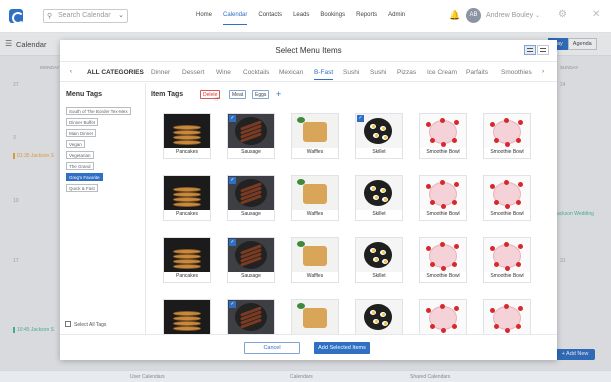 The image size is (611, 382). I want to click on tab-dinner: Dinner, so click(160, 72).